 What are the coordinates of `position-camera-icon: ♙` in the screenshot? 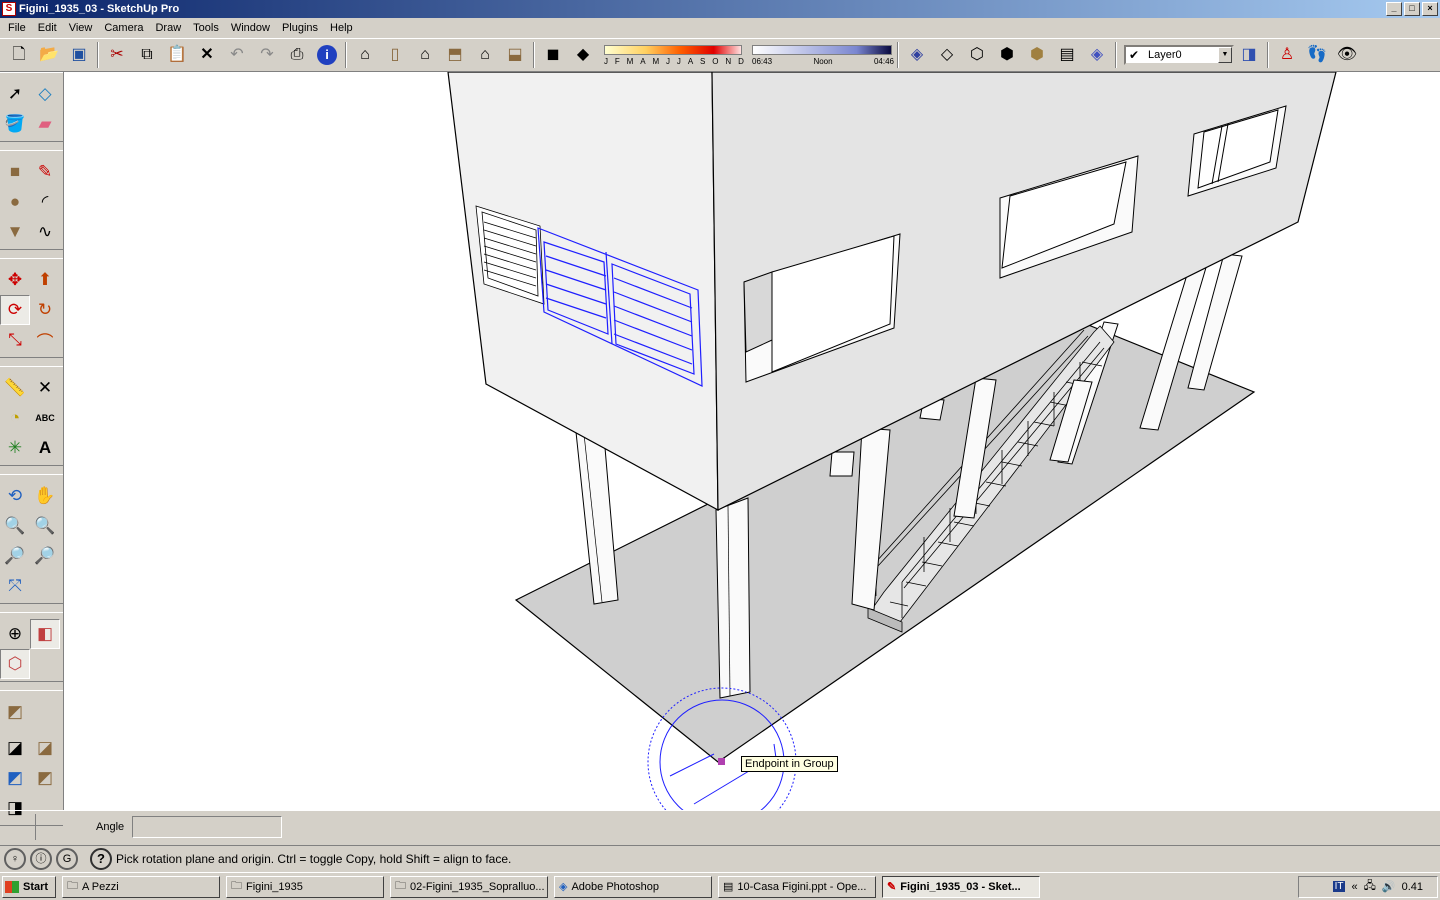 It's located at (1287, 55).